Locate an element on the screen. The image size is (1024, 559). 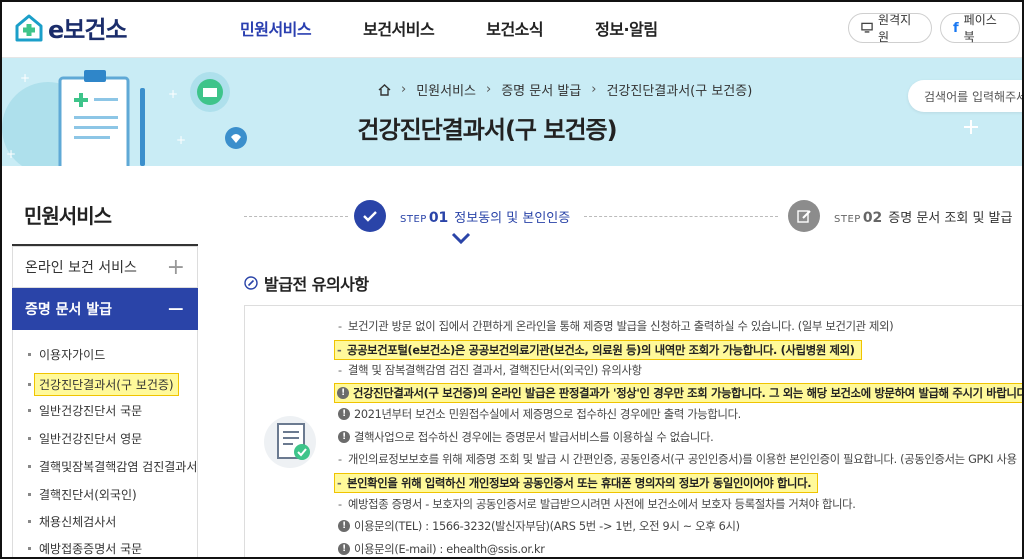
sidebar-link-employment-exam: 채용신체검사서 is located at coordinates (72, 521).